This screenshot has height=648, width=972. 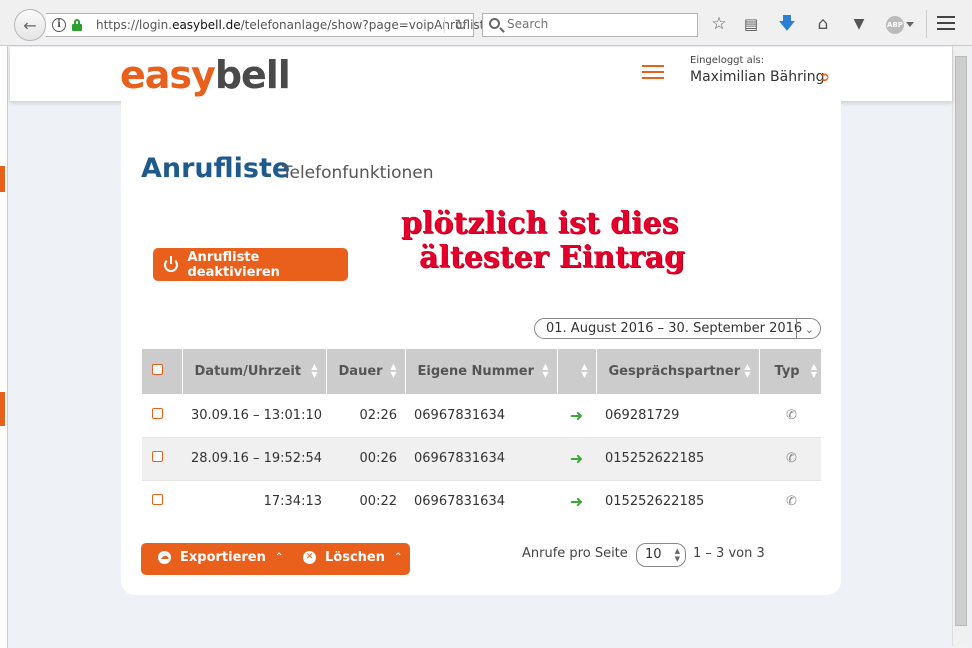 I want to click on cell-datetime: 17:34:13, so click(x=292, y=502).